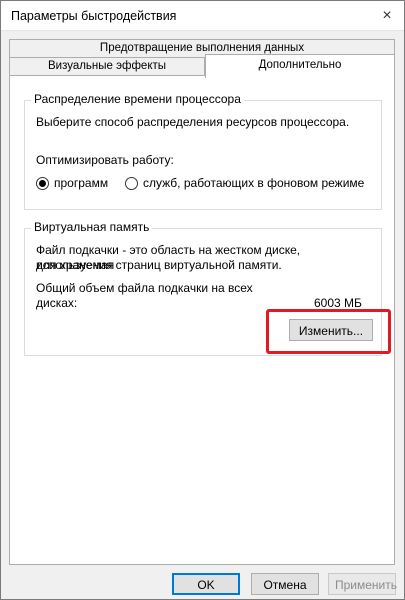  I want to click on vm-total-label-line2: дисках:, so click(57, 303).